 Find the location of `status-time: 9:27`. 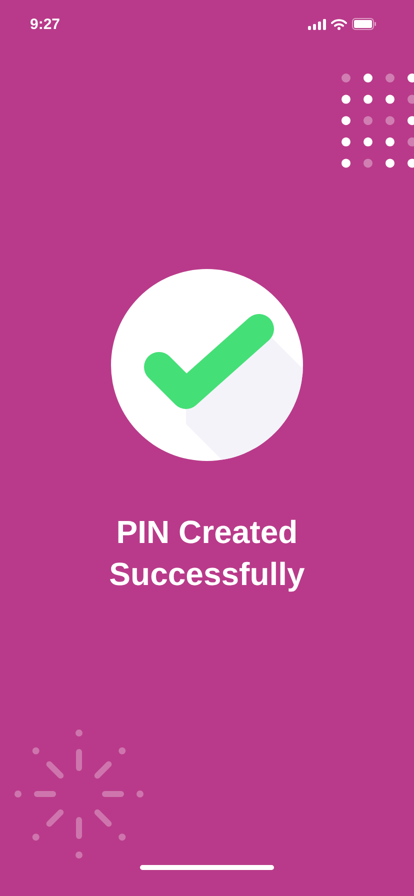

status-time: 9:27 is located at coordinates (45, 24).